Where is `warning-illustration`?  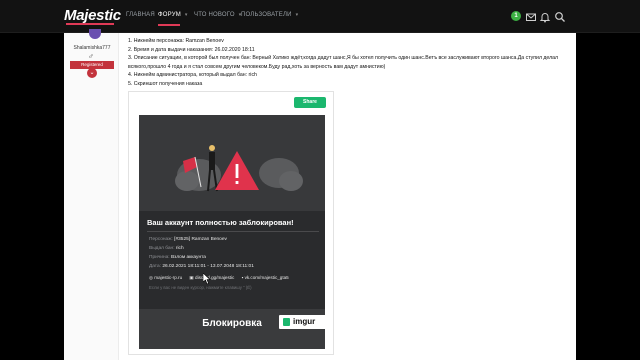
warning-illustration is located at coordinates (239, 168).